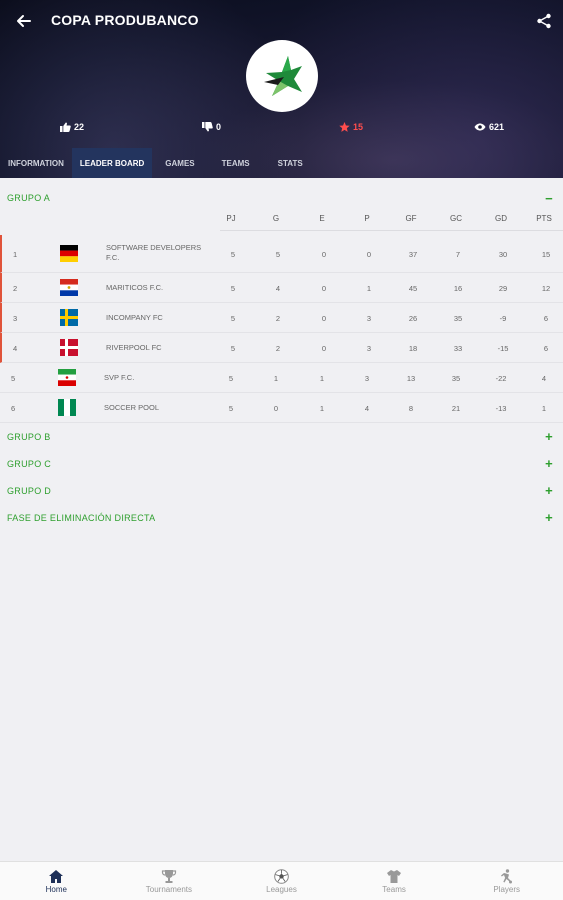 The width and height of the screenshot is (563, 900). Describe the element at coordinates (179, 163) in the screenshot. I see `tab-games: GAMES` at that location.